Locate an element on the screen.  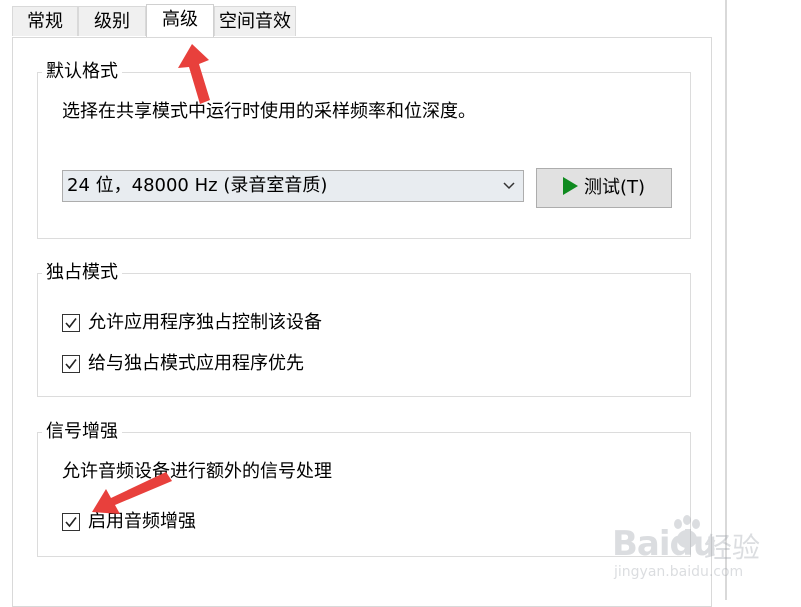
paw-icon is located at coordinates (687, 531).